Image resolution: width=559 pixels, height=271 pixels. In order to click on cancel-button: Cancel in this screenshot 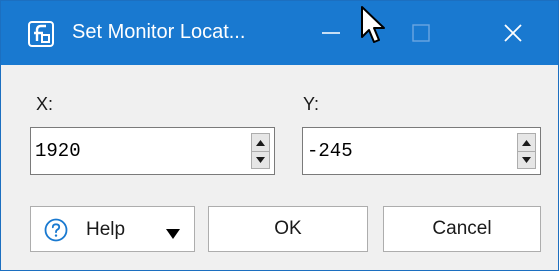, I will do `click(462, 229)`.